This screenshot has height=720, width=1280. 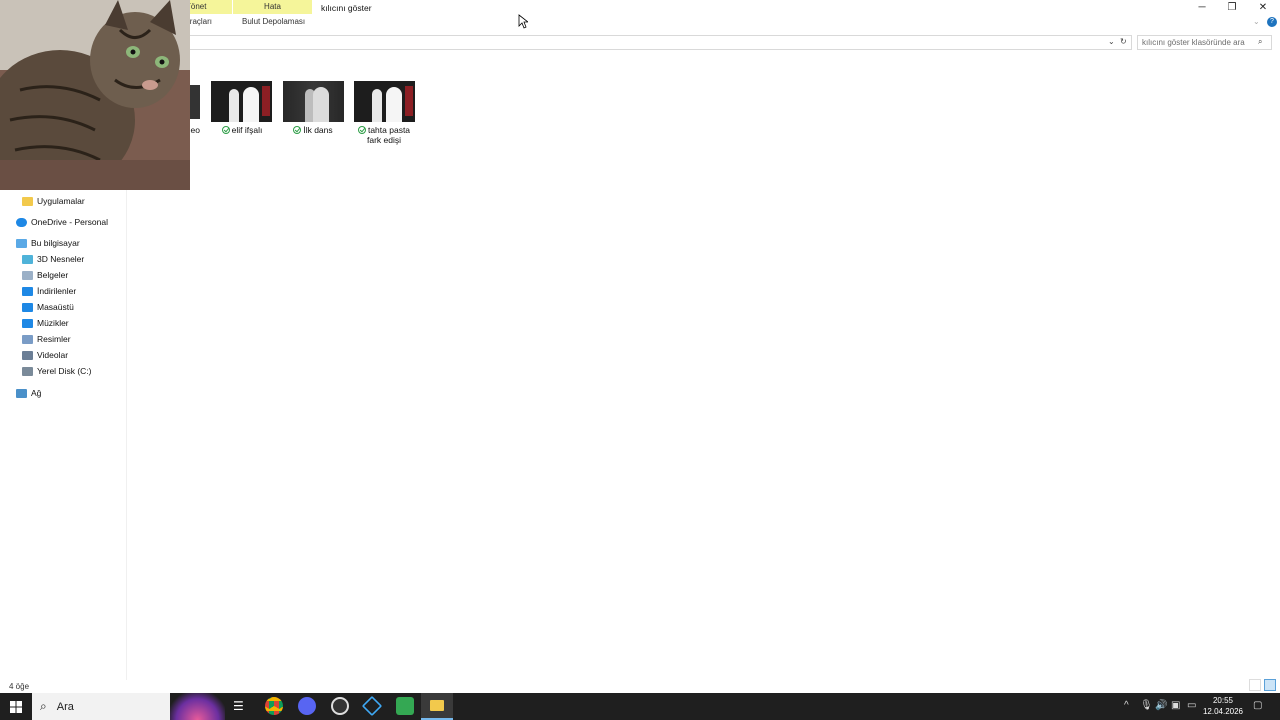 I want to click on file-explorer-taskbar-button, so click(x=437, y=706).